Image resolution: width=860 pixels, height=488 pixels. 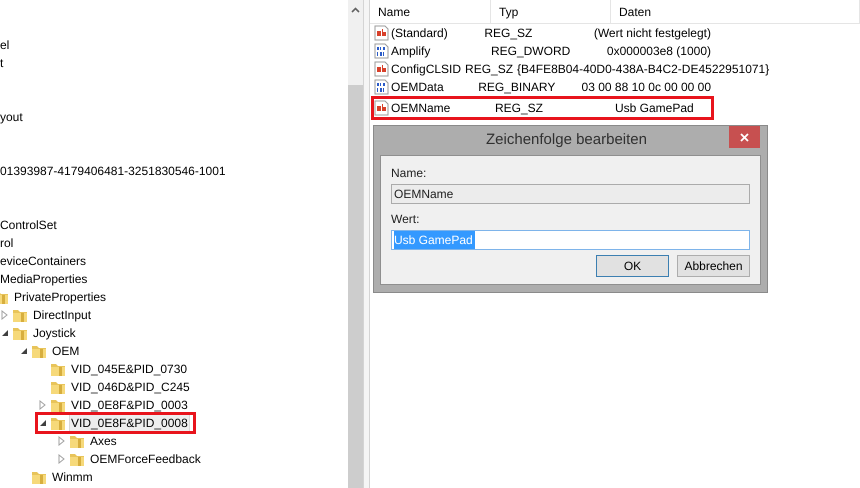 What do you see at coordinates (60, 297) in the screenshot?
I see `tree-item: PrivateProperties` at bounding box center [60, 297].